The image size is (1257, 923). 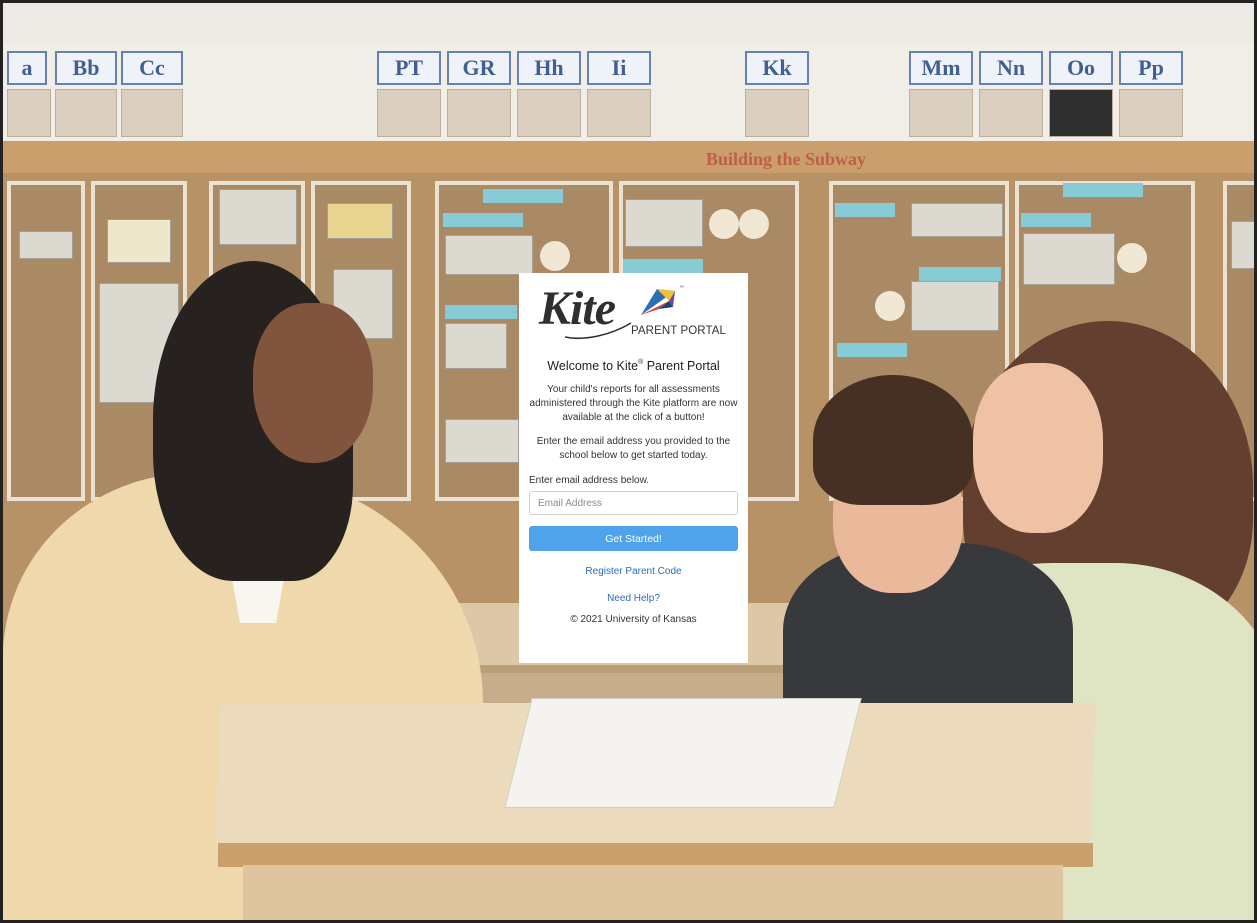 What do you see at coordinates (633, 598) in the screenshot?
I see `need-help-link: Need Help?` at bounding box center [633, 598].